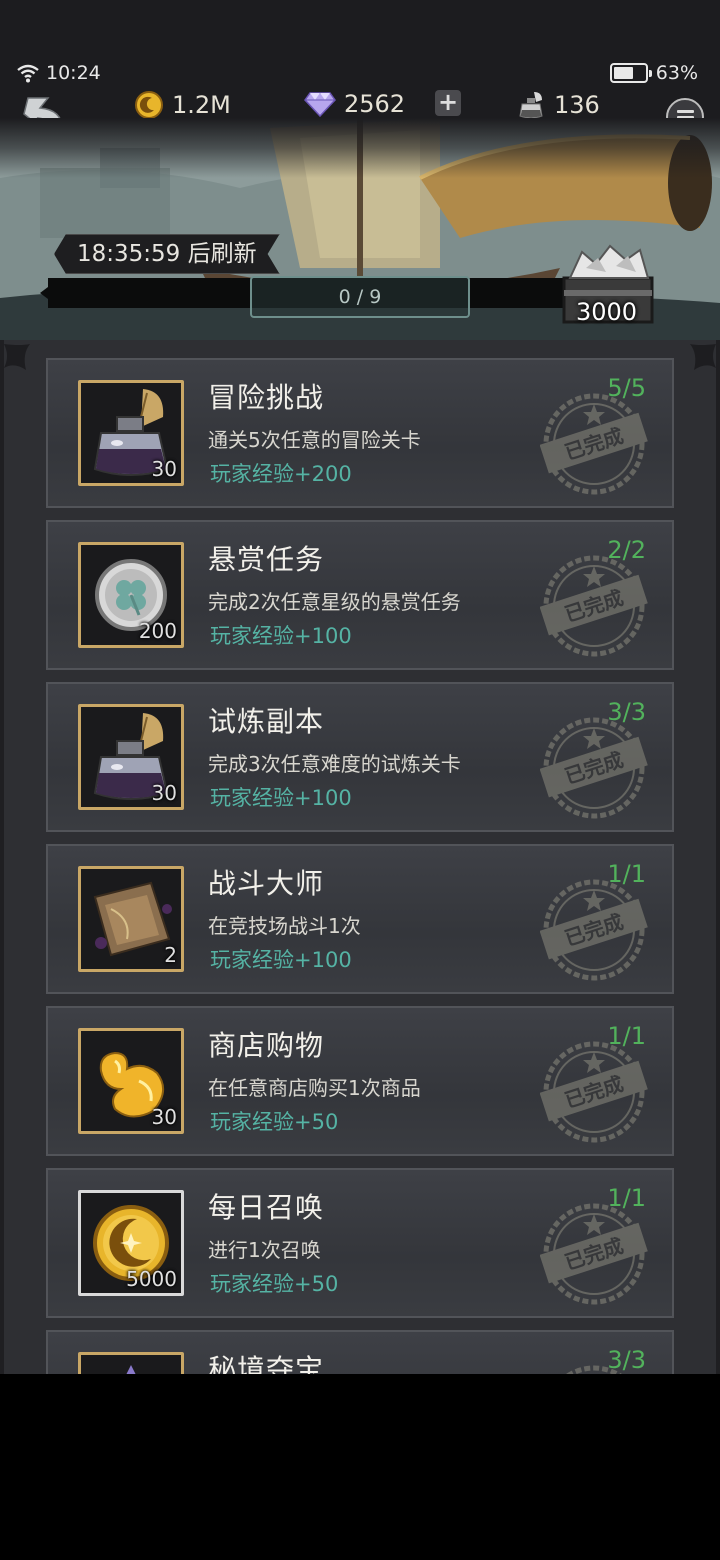 This screenshot has height=1560, width=720. Describe the element at coordinates (360, 148) in the screenshot. I see `banner-shade` at that location.